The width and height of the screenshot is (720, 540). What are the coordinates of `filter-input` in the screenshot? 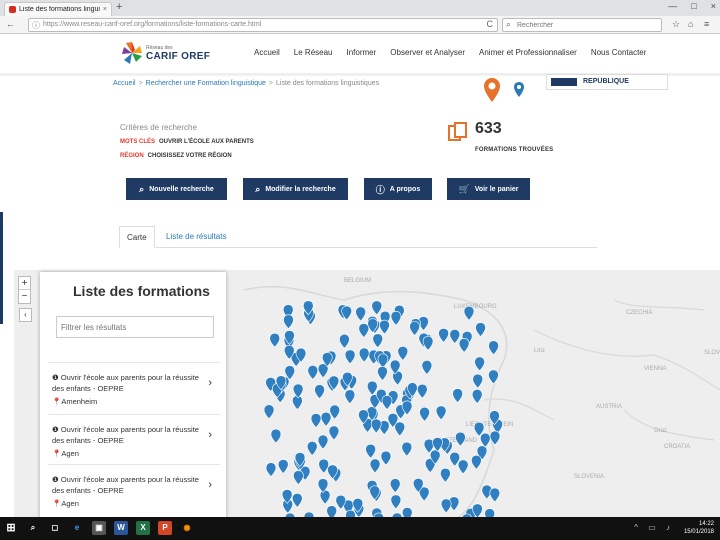 It's located at (135, 327).